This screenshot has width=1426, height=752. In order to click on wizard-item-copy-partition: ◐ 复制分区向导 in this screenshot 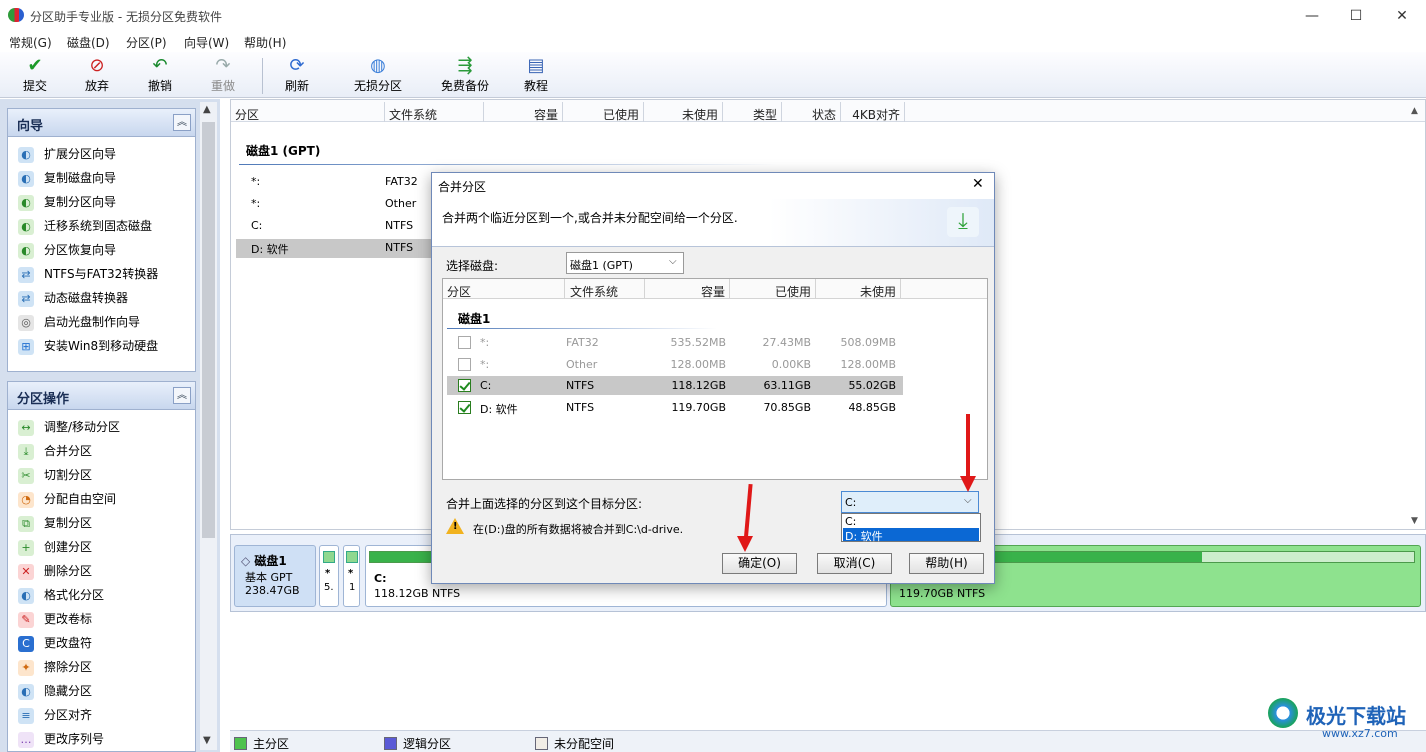, I will do `click(67, 204)`.